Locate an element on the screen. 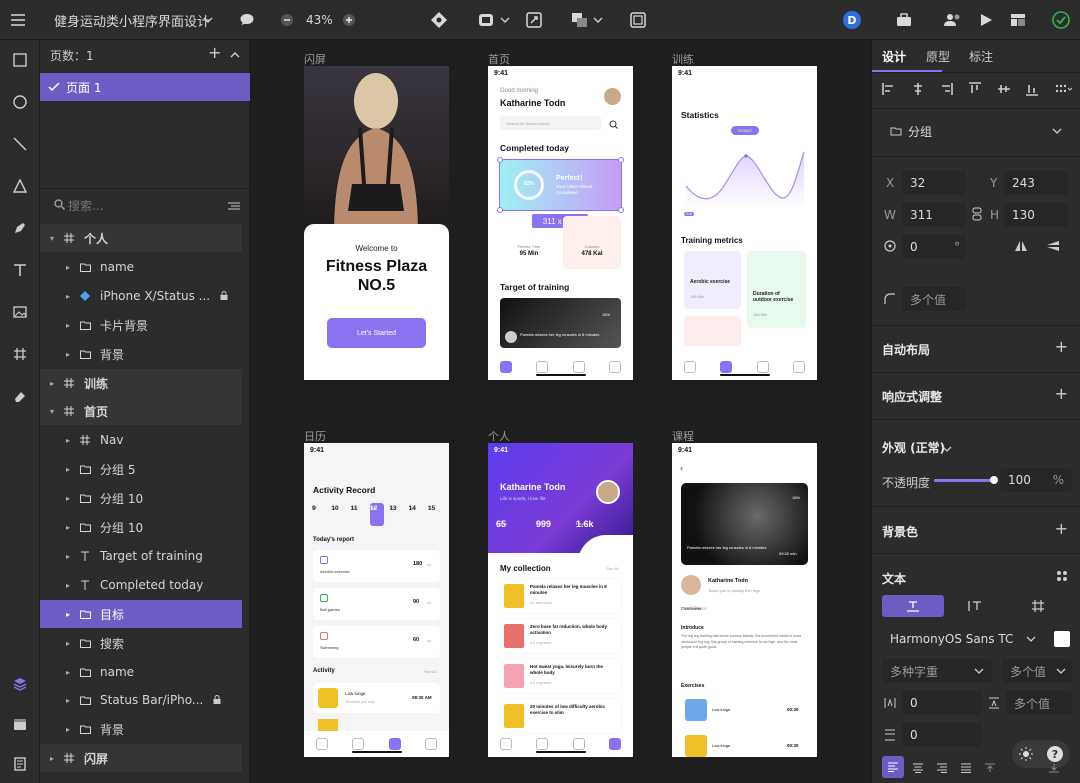 This screenshot has width=1080, height=783. see-all-link: See All is located at coordinates (612, 568).